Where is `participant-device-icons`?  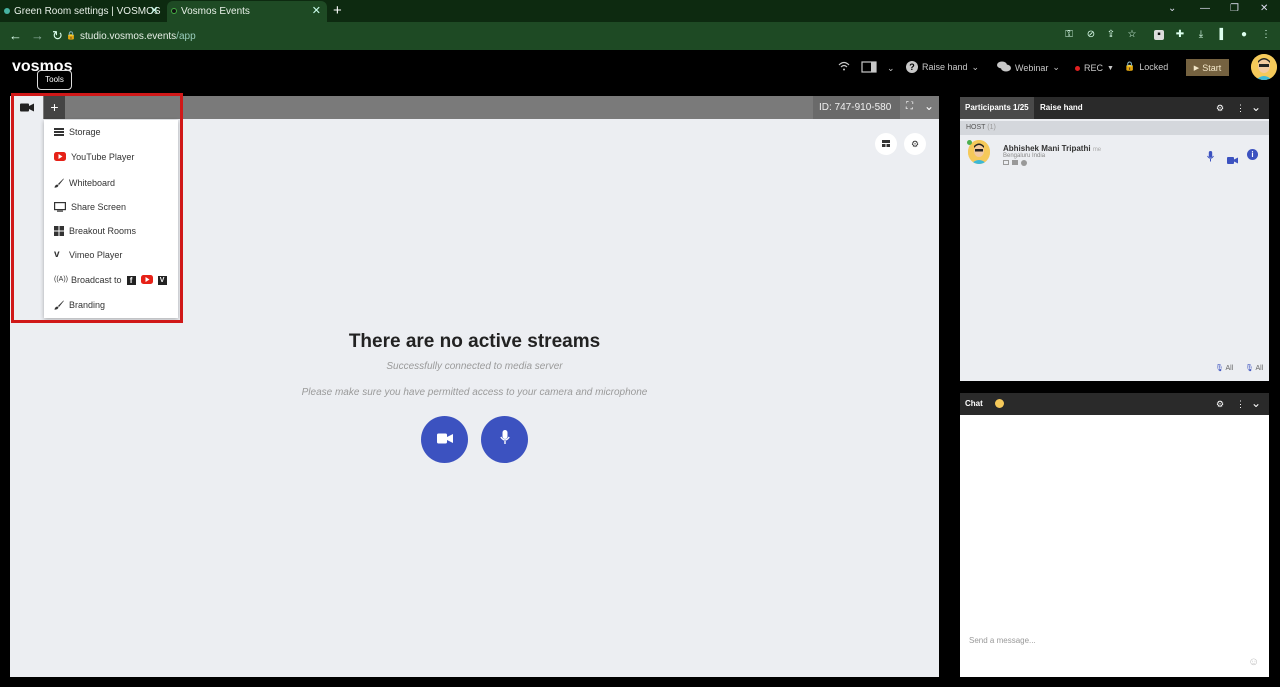
participant-device-icons is located at coordinates (1015, 163).